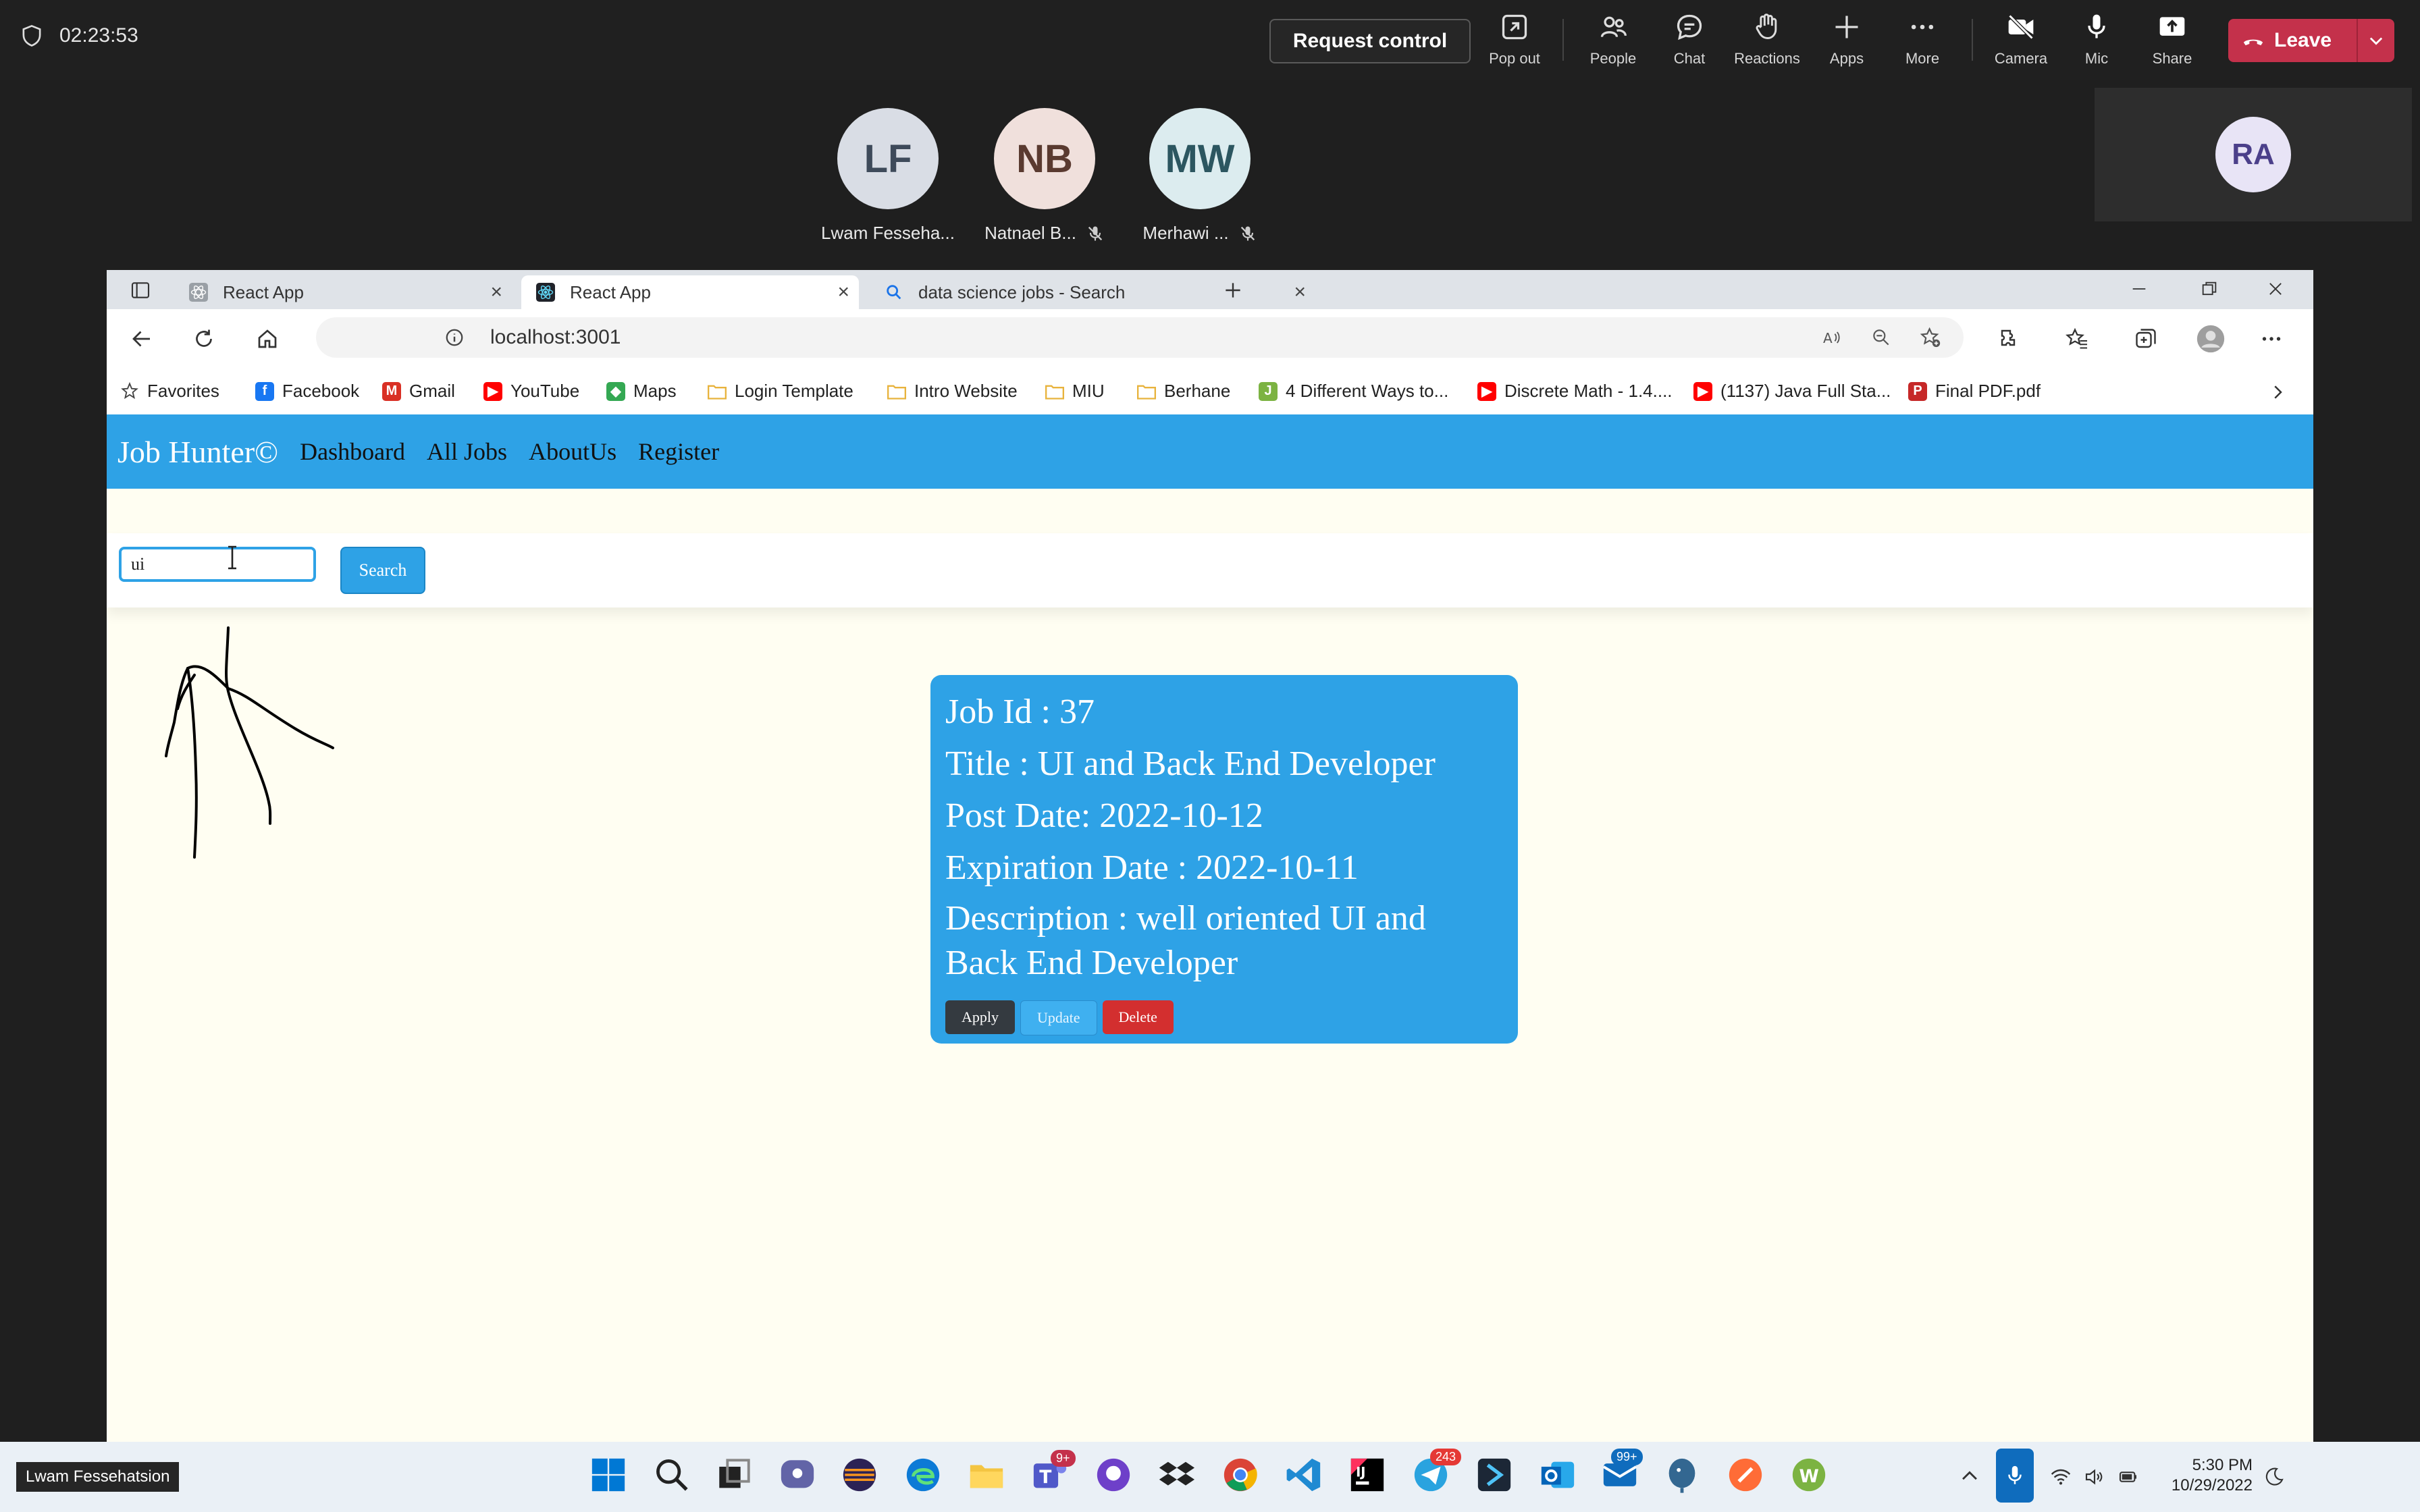 The image size is (2420, 1512). I want to click on edge-icon, so click(923, 1474).